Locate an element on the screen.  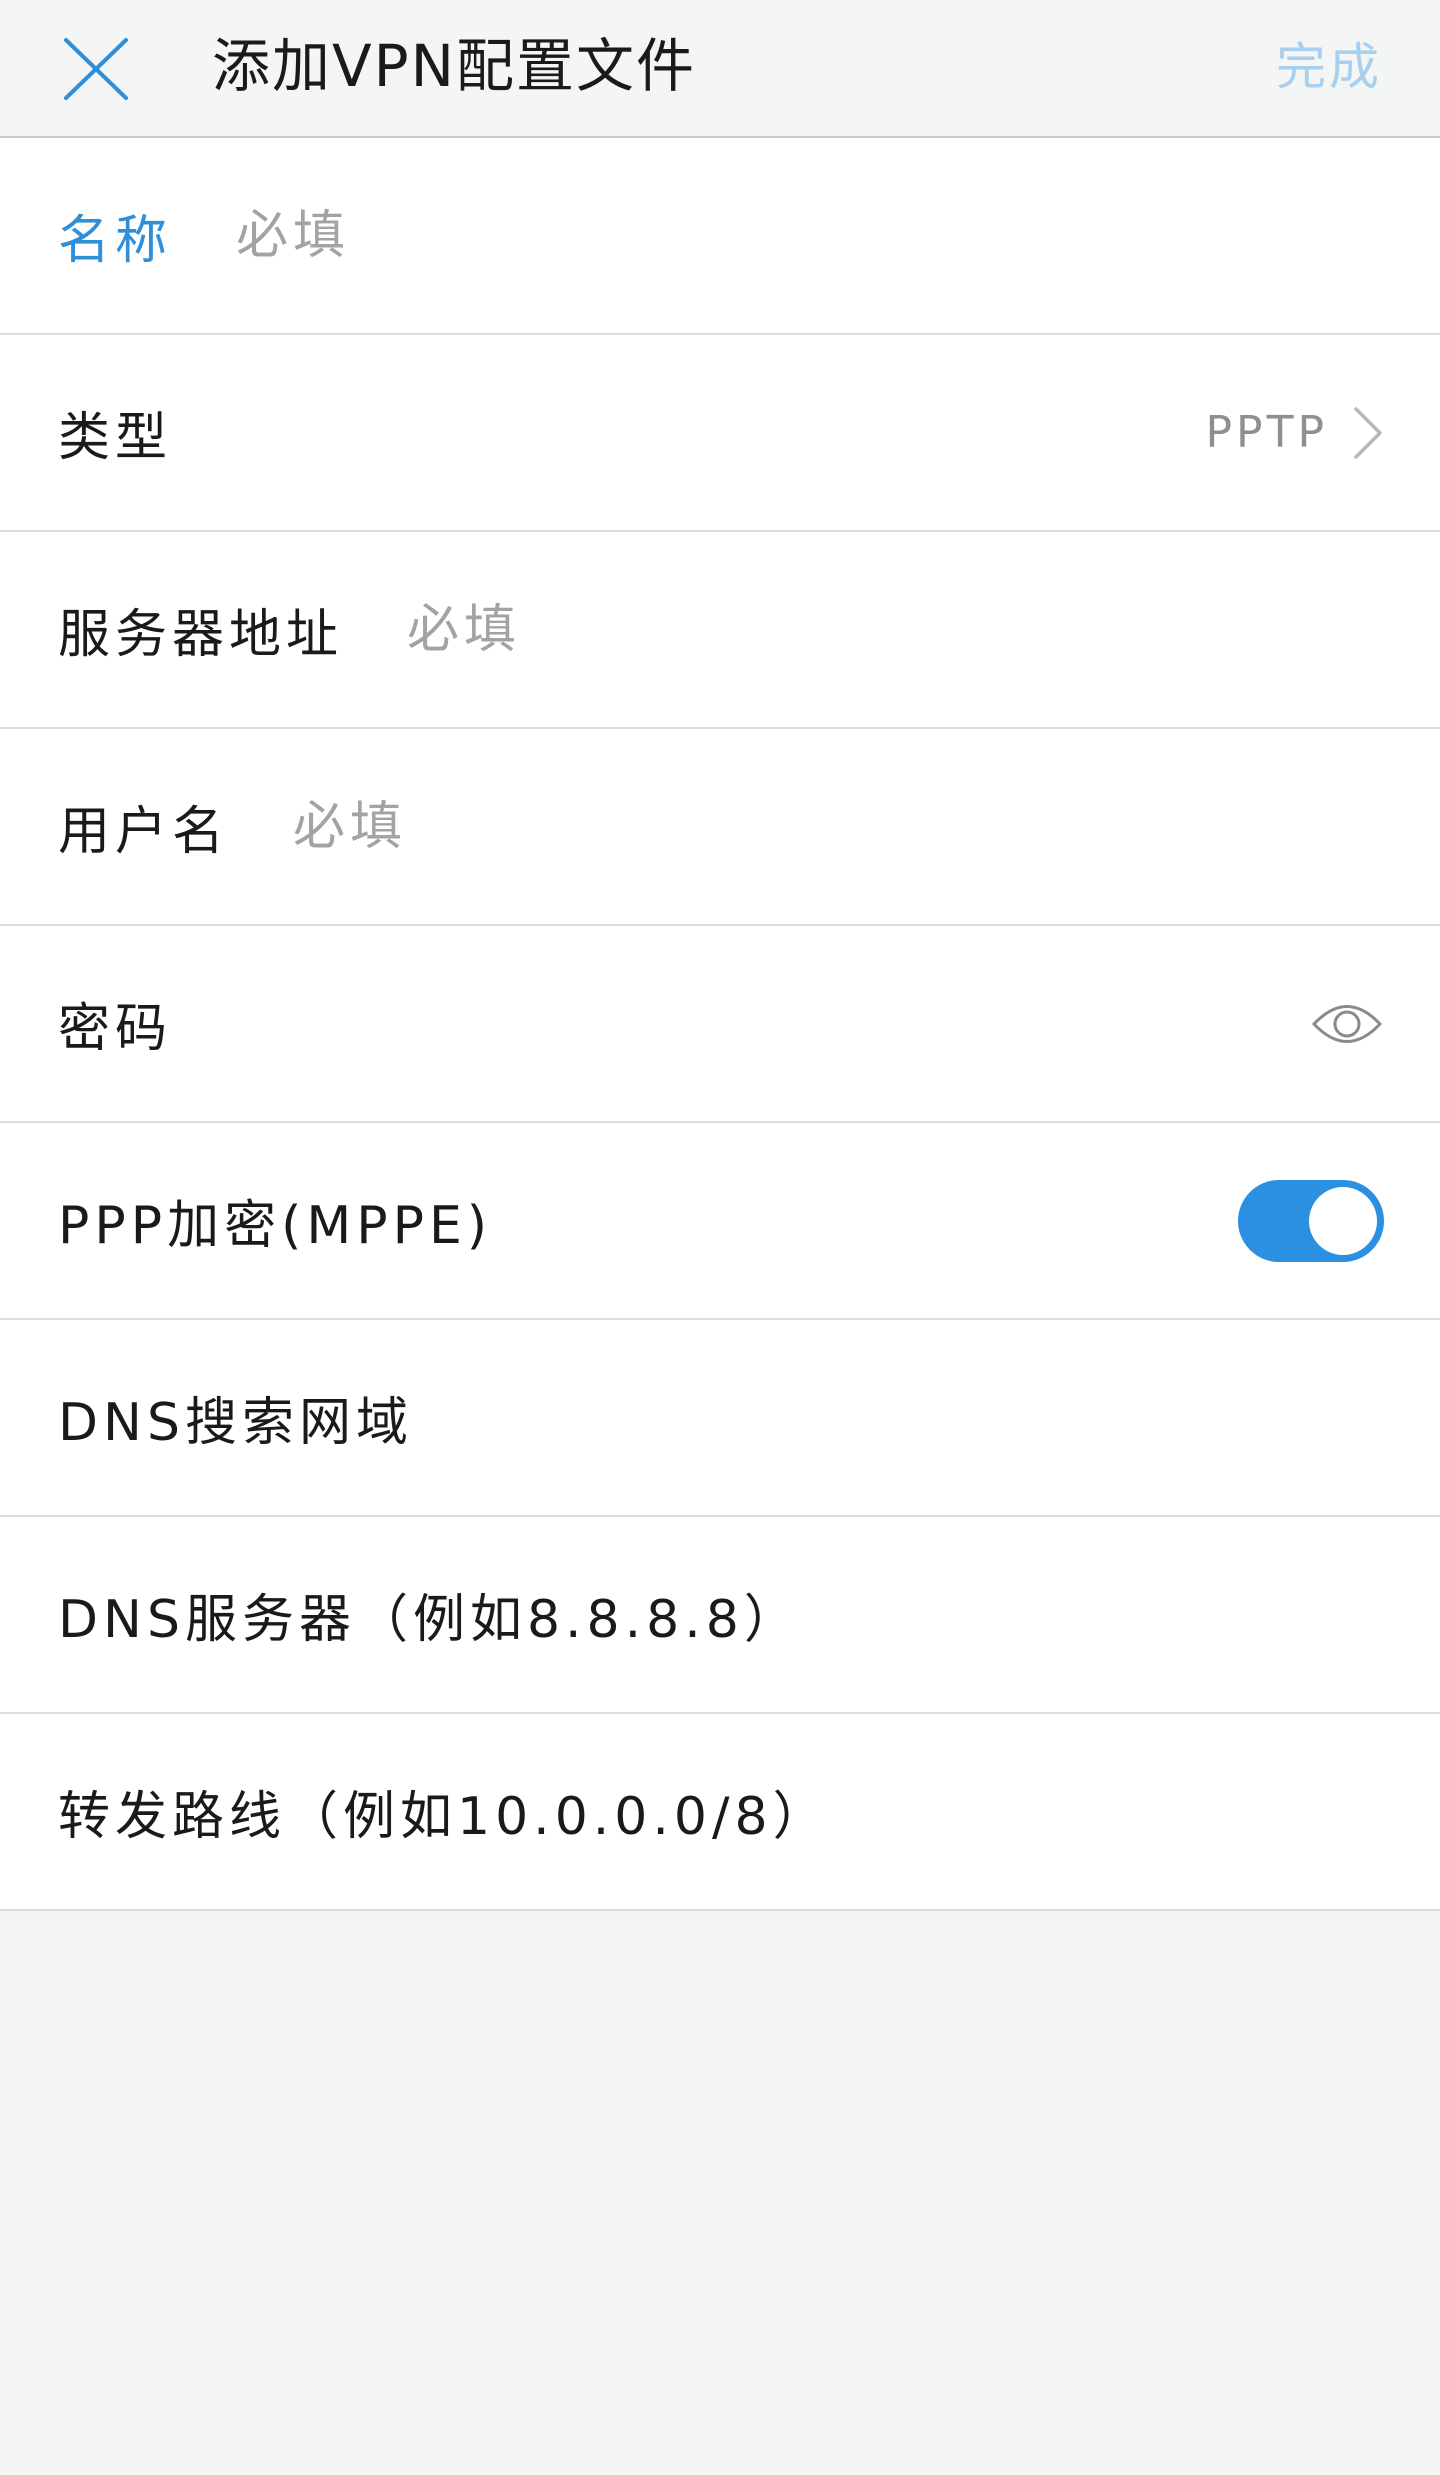
mppe-label: PPP加密(MPPE) is located at coordinates (275, 1226).